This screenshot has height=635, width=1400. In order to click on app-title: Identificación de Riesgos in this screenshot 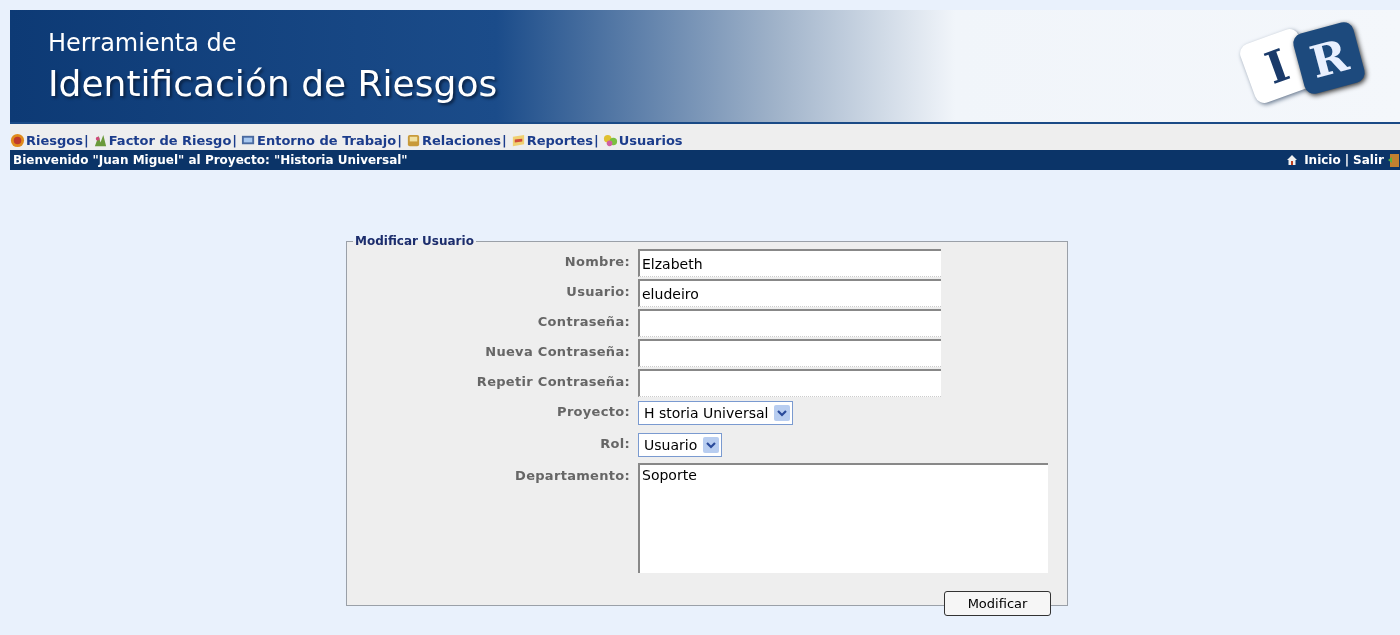, I will do `click(273, 83)`.